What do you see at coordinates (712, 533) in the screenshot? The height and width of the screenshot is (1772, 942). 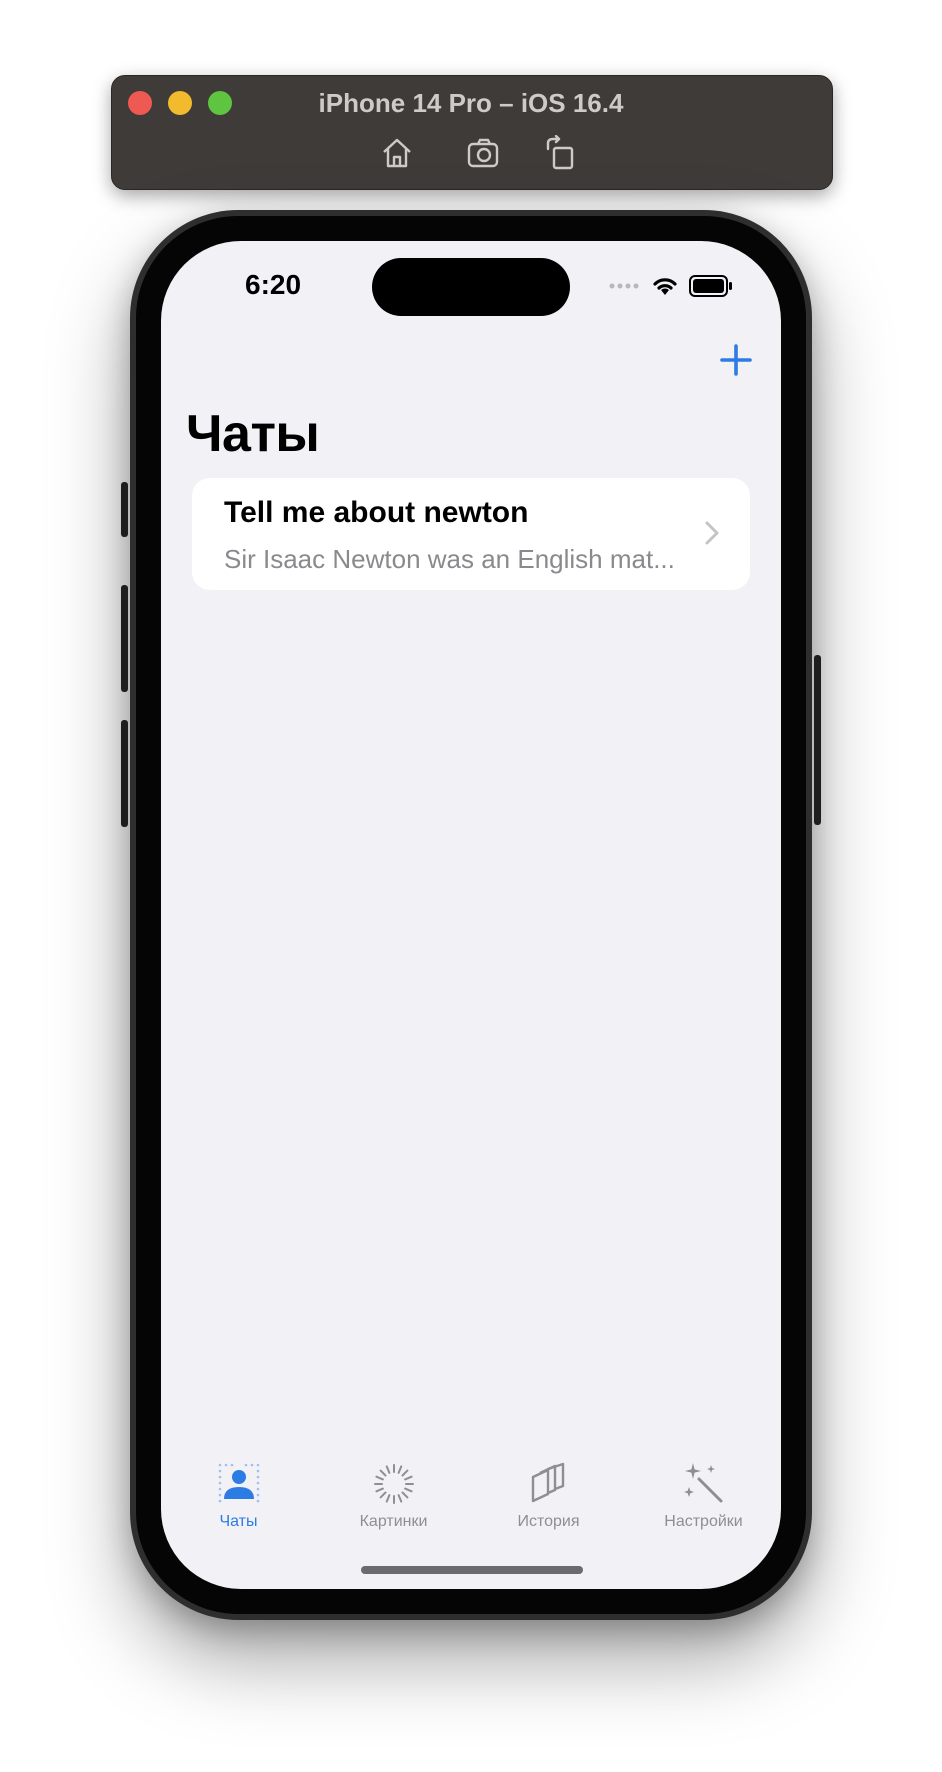 I see `chevron-right-icon` at bounding box center [712, 533].